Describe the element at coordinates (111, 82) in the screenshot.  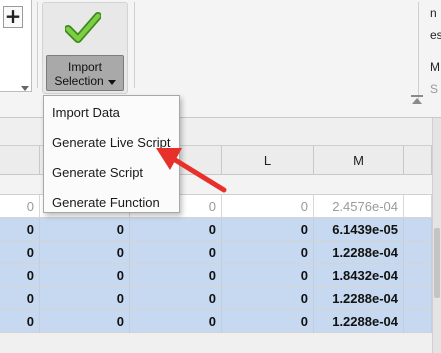
I see `chevron-down-icon` at that location.